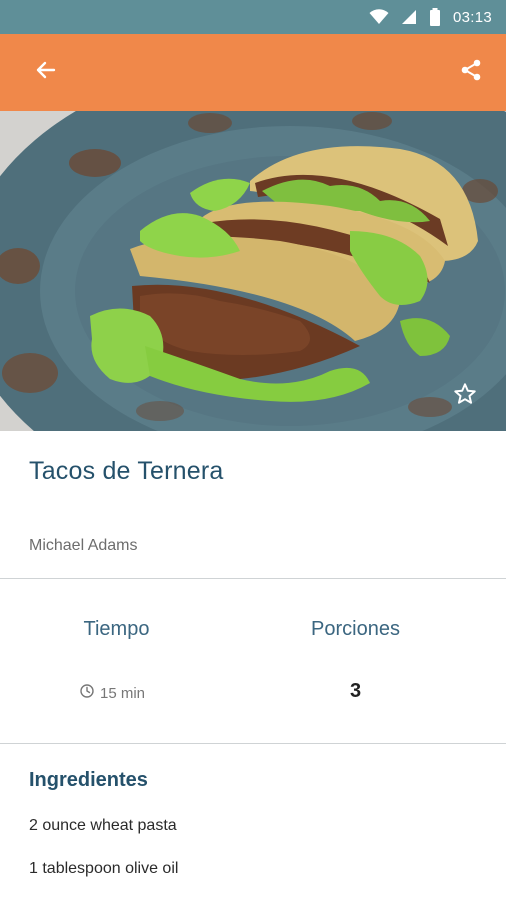 Image resolution: width=506 pixels, height=900 pixels. Describe the element at coordinates (472, 17) in the screenshot. I see `status-time: 03:13` at that location.